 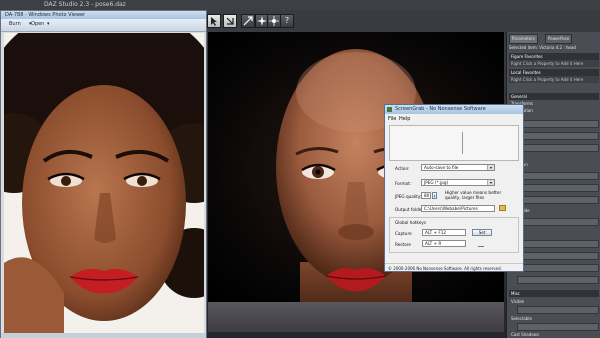 What do you see at coordinates (458, 208) in the screenshot?
I see `folder-input: C:\Users\Webabe\Pictures` at bounding box center [458, 208].